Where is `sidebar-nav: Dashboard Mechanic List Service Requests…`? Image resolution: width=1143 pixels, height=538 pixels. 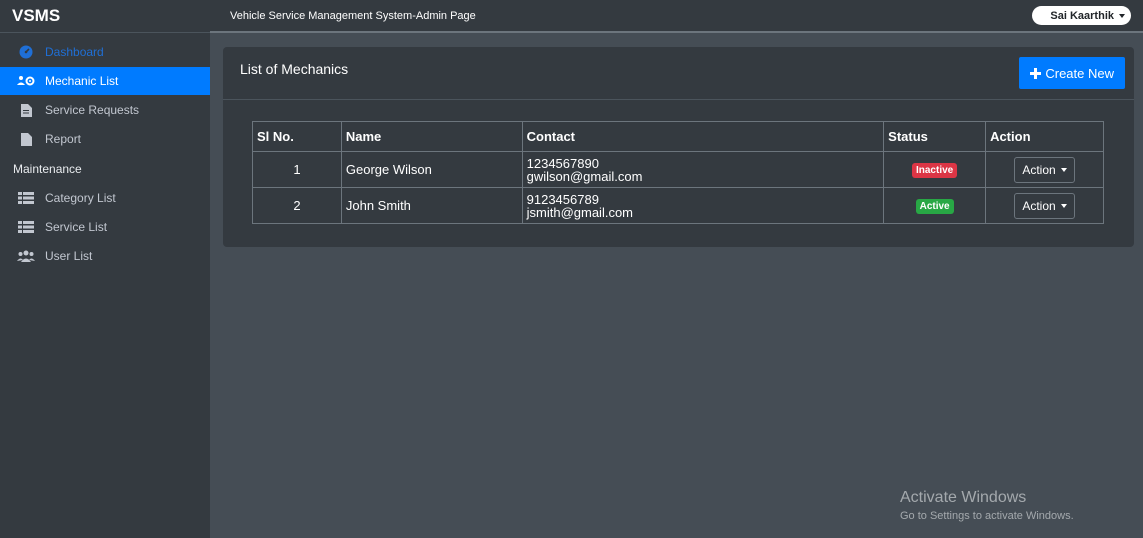 sidebar-nav: Dashboard Mechanic List Service Requests… is located at coordinates (105, 151).